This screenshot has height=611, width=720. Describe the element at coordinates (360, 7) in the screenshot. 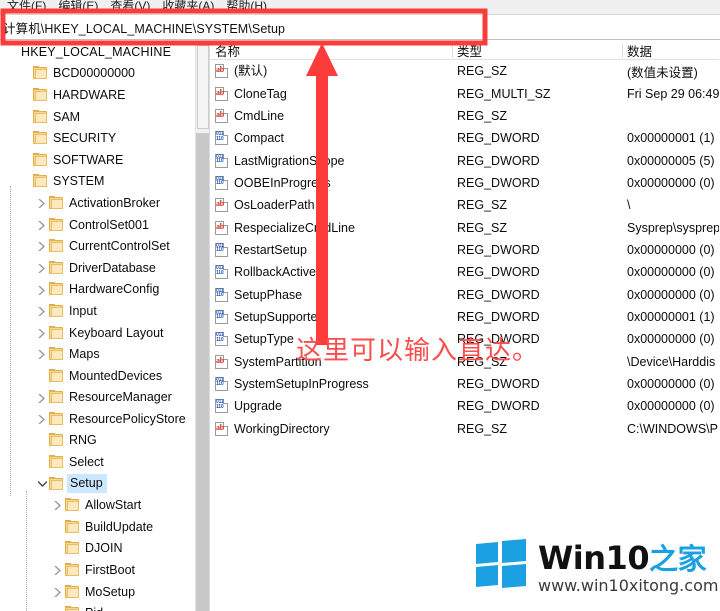

I see `menu-bar: 文件(F) 编辑(E) 查看(V) 收藏夹(A) 帮助(H)` at that location.